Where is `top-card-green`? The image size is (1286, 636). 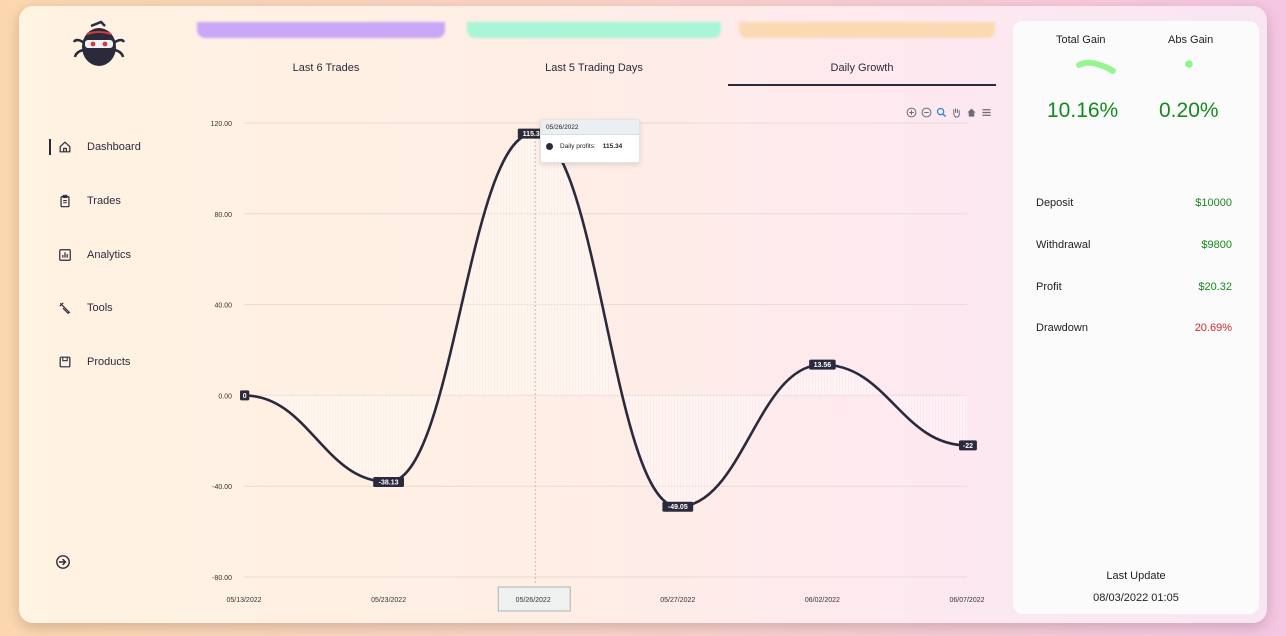 top-card-green is located at coordinates (594, 30).